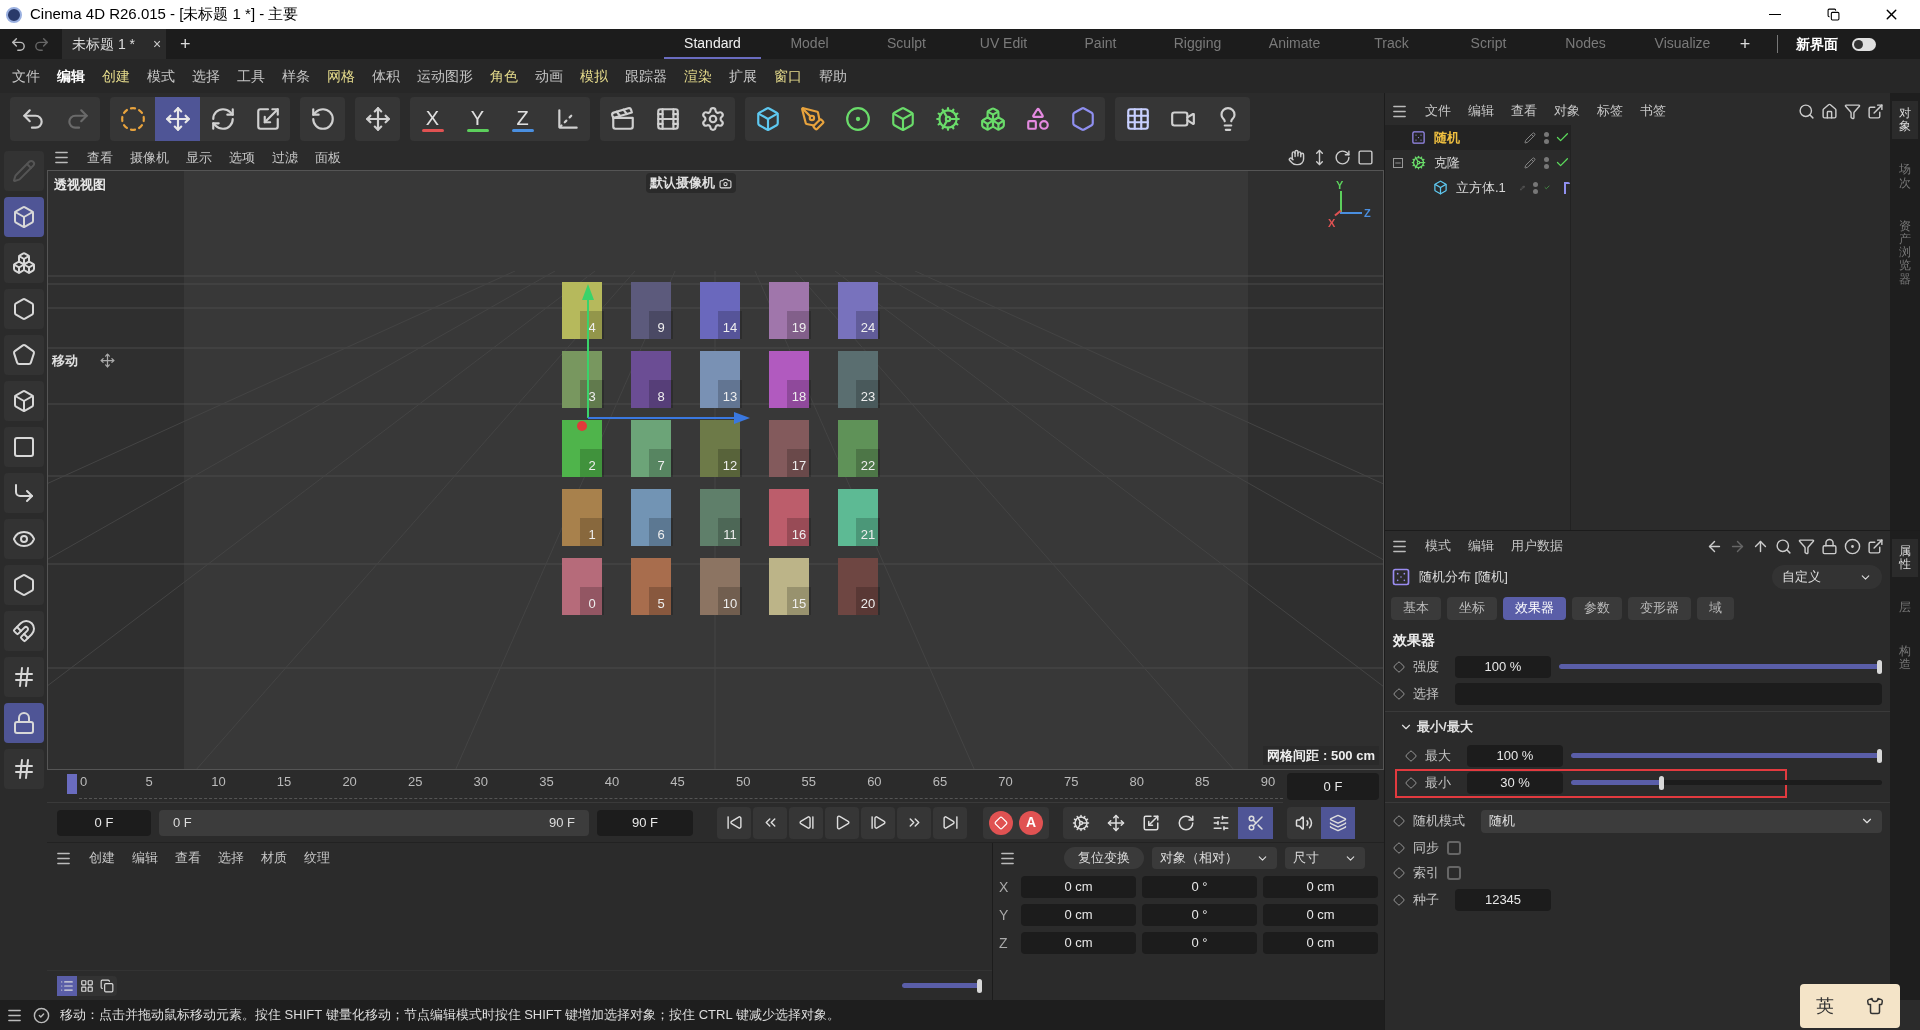 This screenshot has height=1030, width=1920. What do you see at coordinates (665, 786) in the screenshot?
I see `timeline-ruler: 0 5 10 15 20 25 30 35 40 45 50 55 60 65 70 75 80 85 90` at bounding box center [665, 786].